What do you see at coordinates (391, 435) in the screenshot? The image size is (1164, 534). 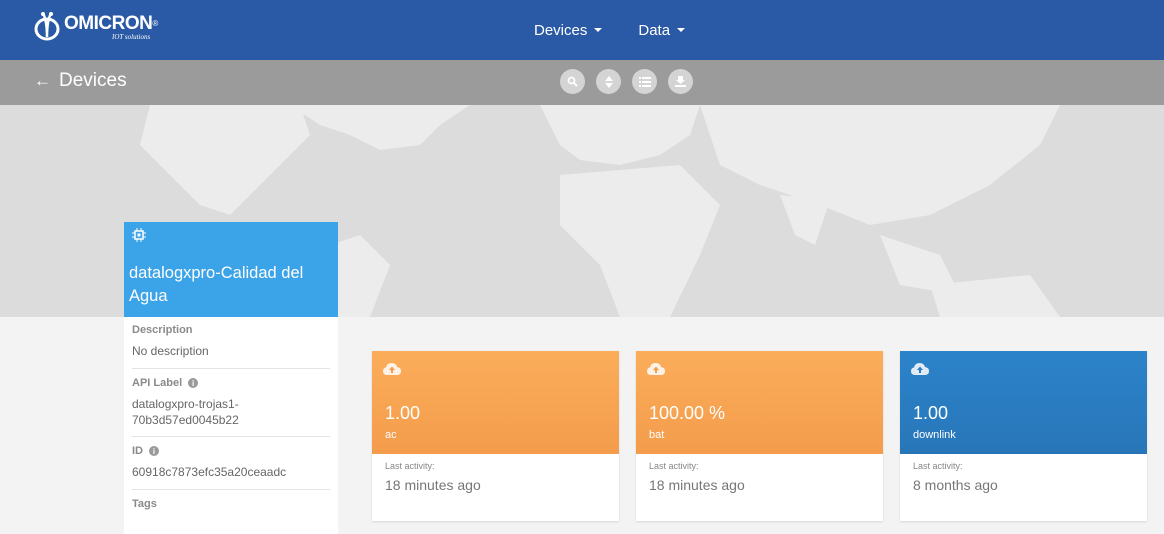 I see `variable-name: ac` at bounding box center [391, 435].